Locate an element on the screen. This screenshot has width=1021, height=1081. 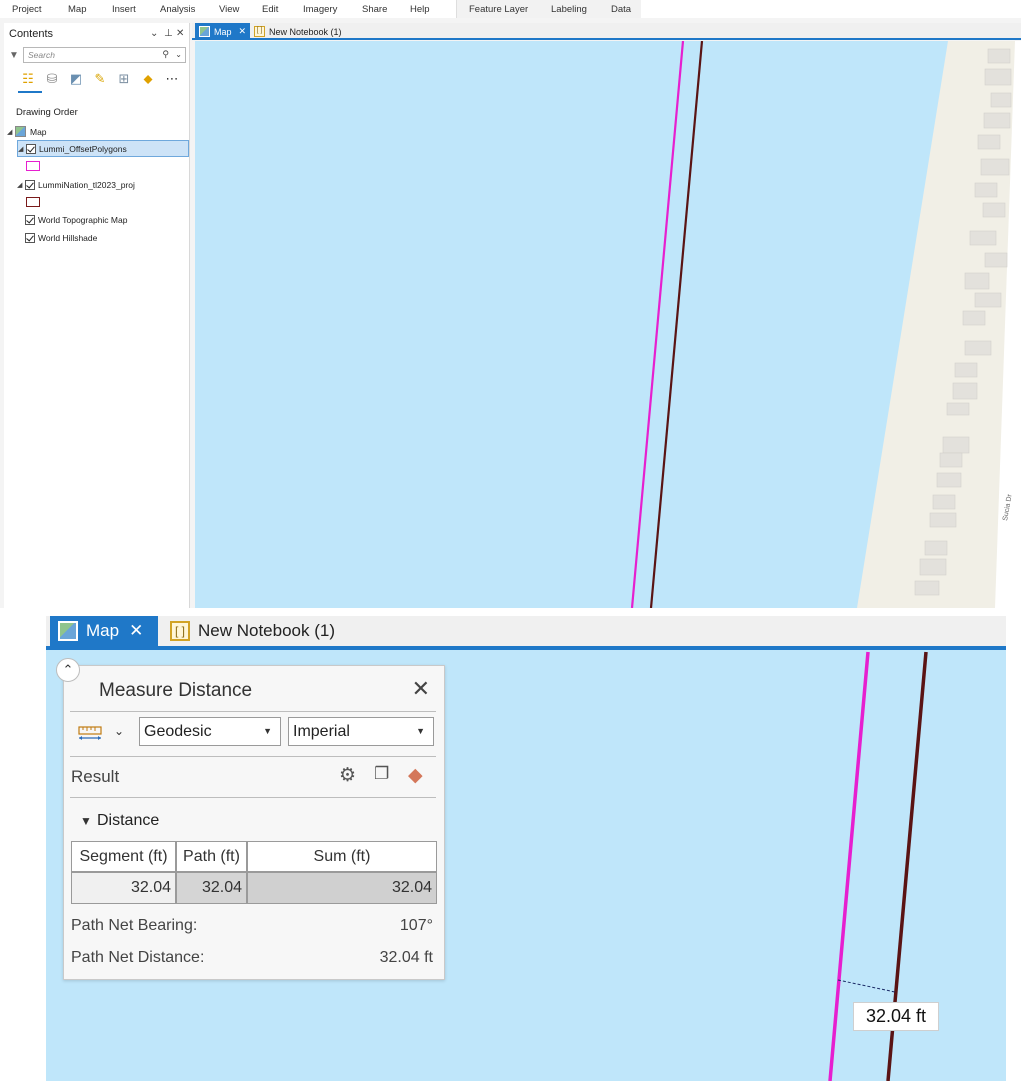
drawing-order-heading: Drawing Order is located at coordinates (47, 112).